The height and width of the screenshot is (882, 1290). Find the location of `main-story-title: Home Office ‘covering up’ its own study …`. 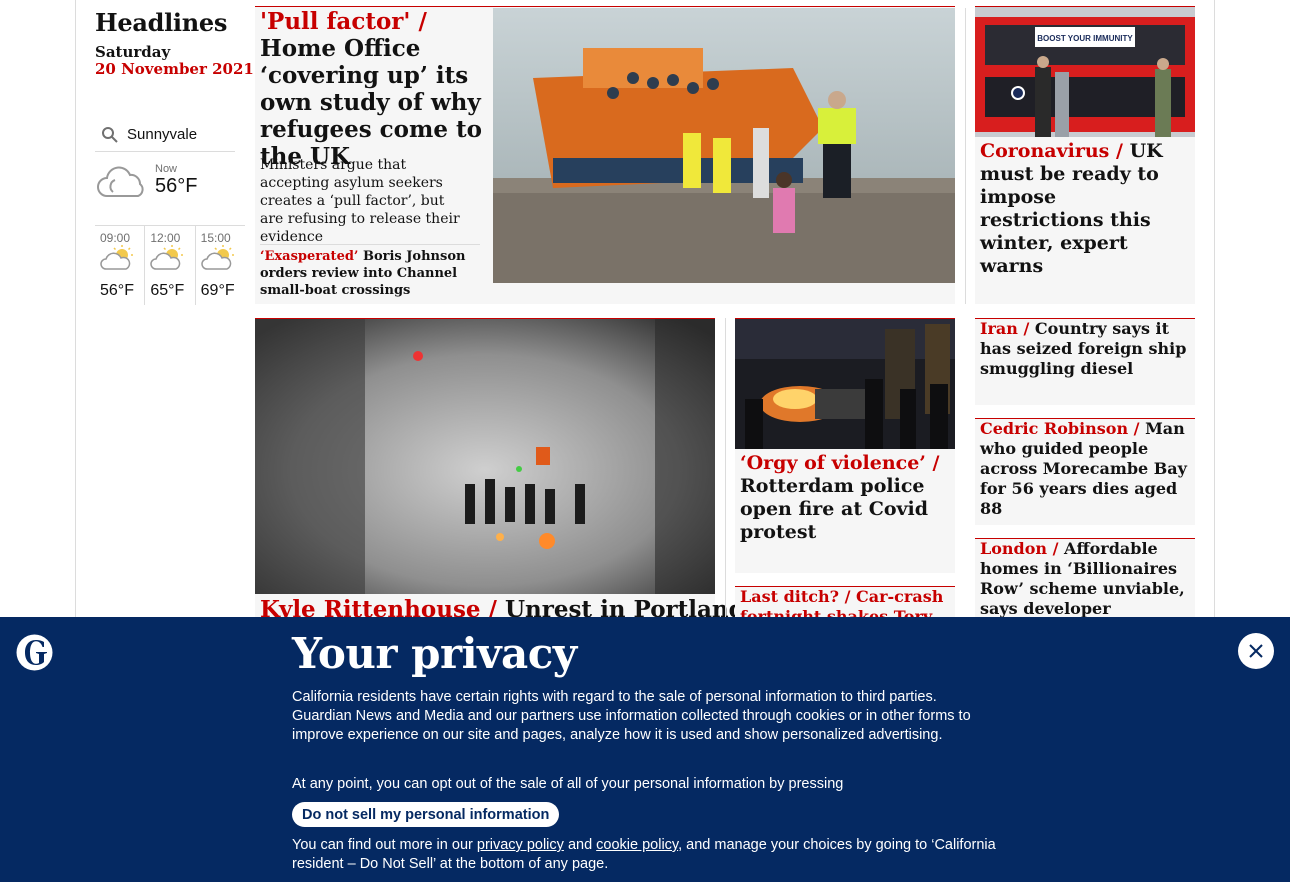

main-story-title: Home Office ‘covering up’ its own study … is located at coordinates (371, 102).